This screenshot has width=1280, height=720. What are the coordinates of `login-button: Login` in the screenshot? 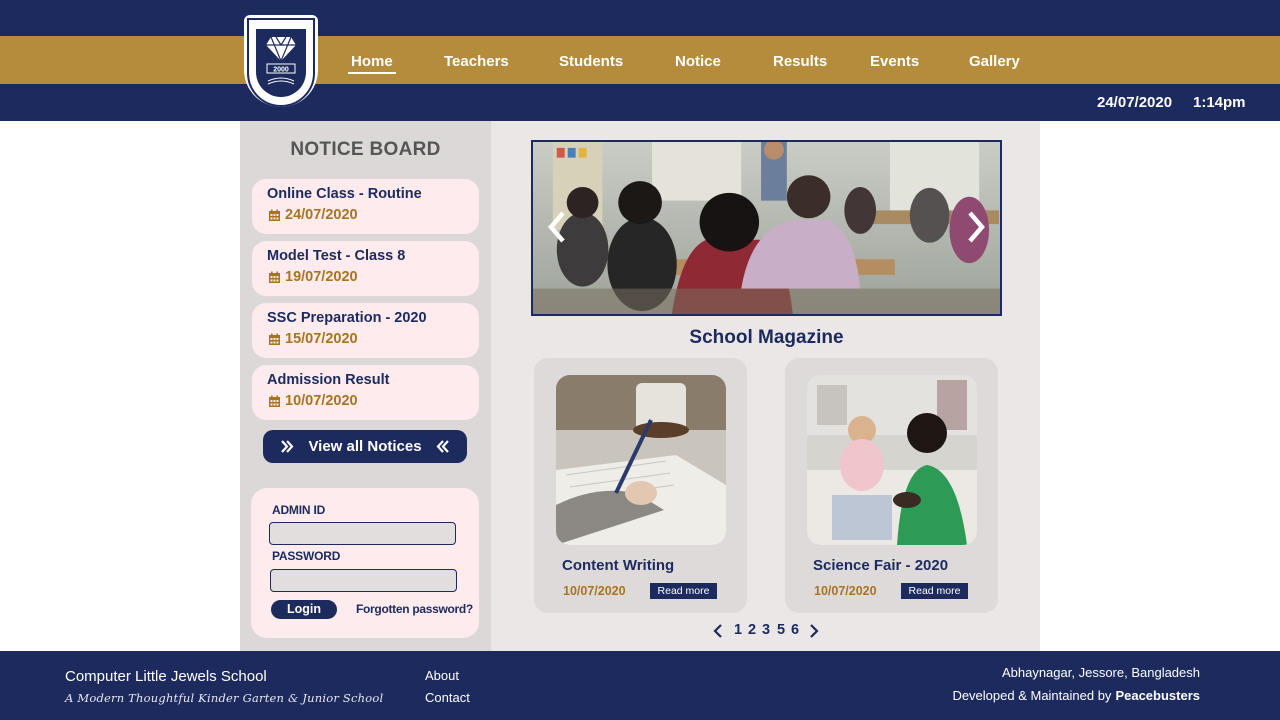 It's located at (304, 609).